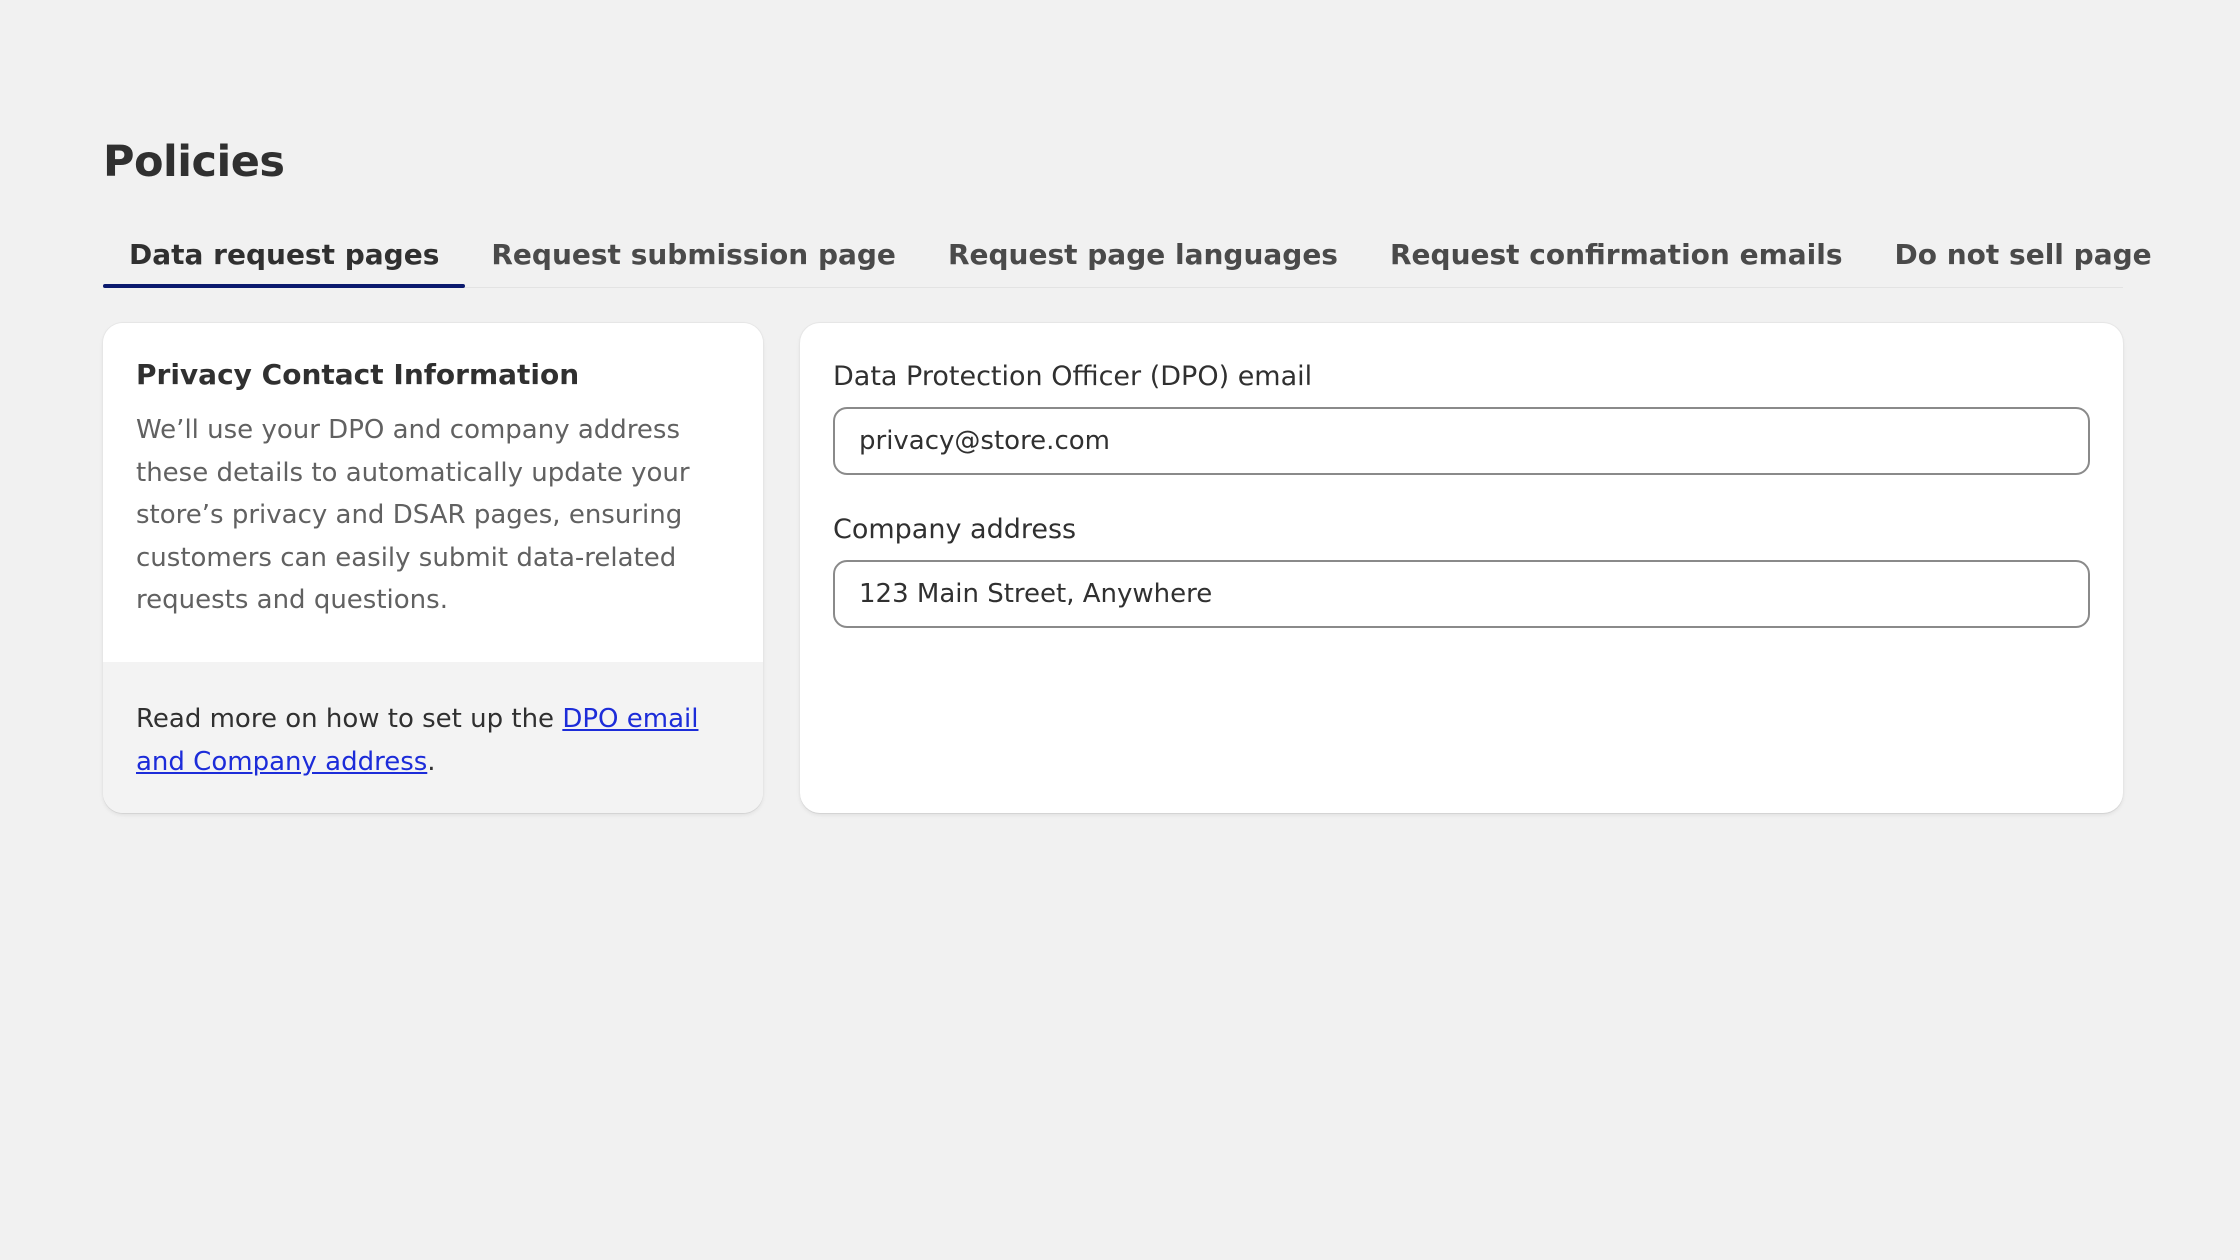 The height and width of the screenshot is (1260, 2240). I want to click on read-more-prefix: Read more on how to set up the, so click(349, 719).